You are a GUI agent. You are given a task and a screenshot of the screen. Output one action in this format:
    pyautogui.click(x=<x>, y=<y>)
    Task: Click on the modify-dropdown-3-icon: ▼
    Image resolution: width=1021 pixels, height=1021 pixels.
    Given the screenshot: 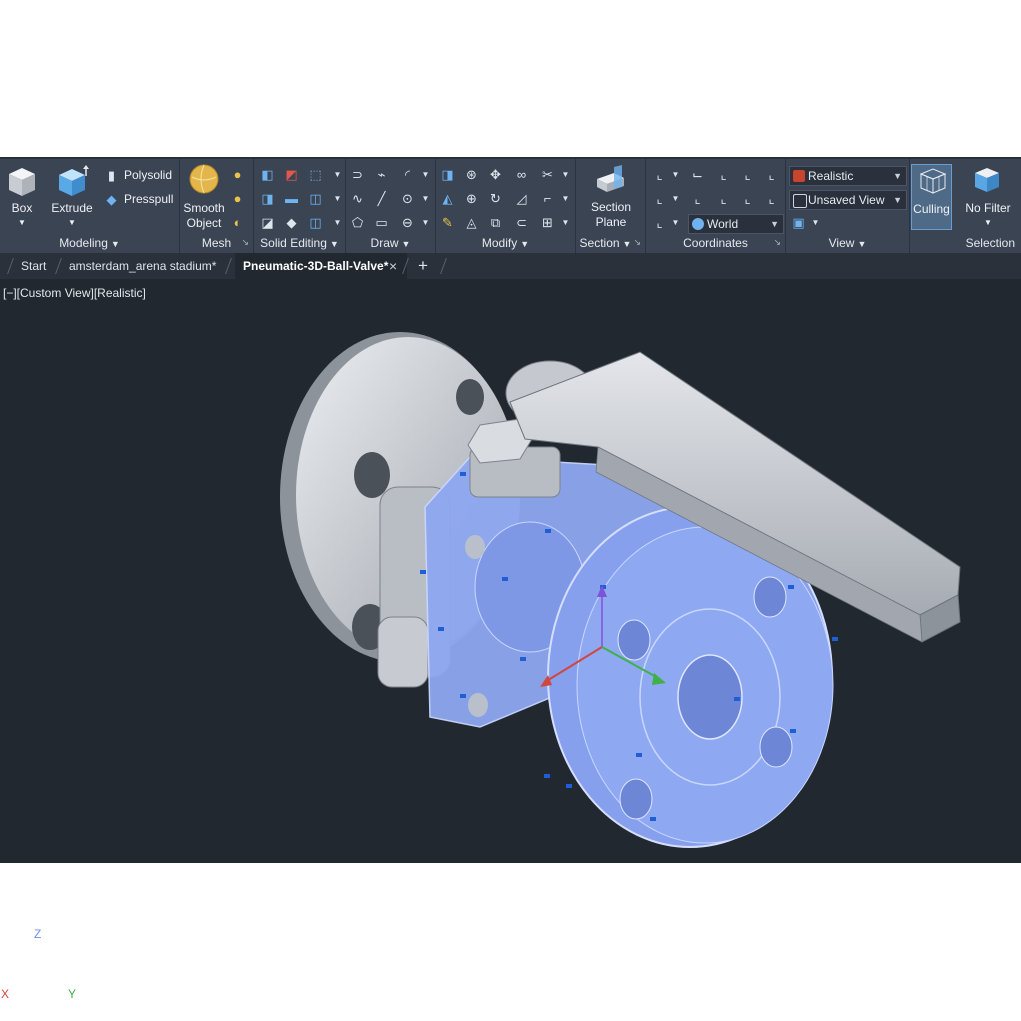 What is the action you would take?
    pyautogui.click(x=565, y=222)
    